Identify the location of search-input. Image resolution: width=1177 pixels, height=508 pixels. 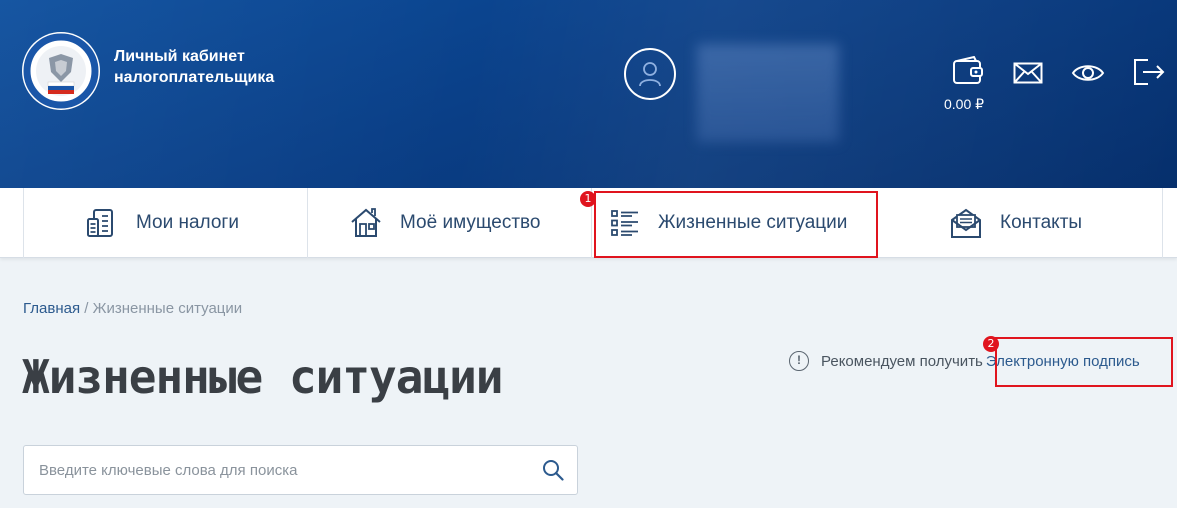
(276, 470).